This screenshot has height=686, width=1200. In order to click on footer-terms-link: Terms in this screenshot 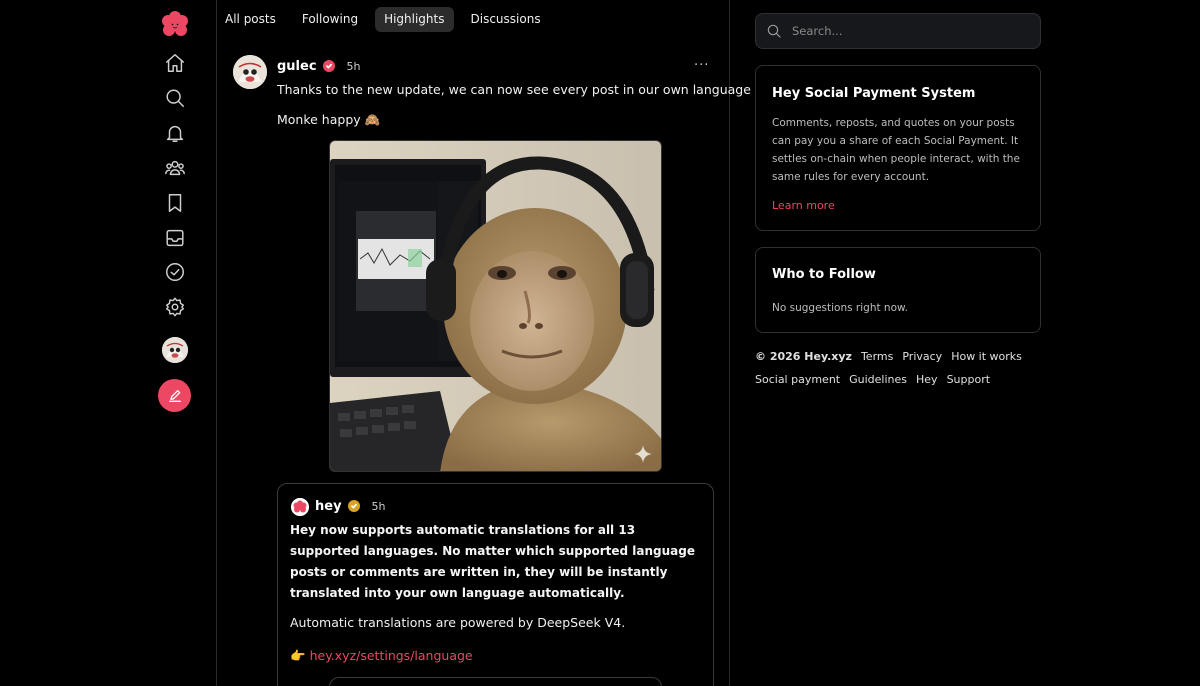, I will do `click(877, 356)`.